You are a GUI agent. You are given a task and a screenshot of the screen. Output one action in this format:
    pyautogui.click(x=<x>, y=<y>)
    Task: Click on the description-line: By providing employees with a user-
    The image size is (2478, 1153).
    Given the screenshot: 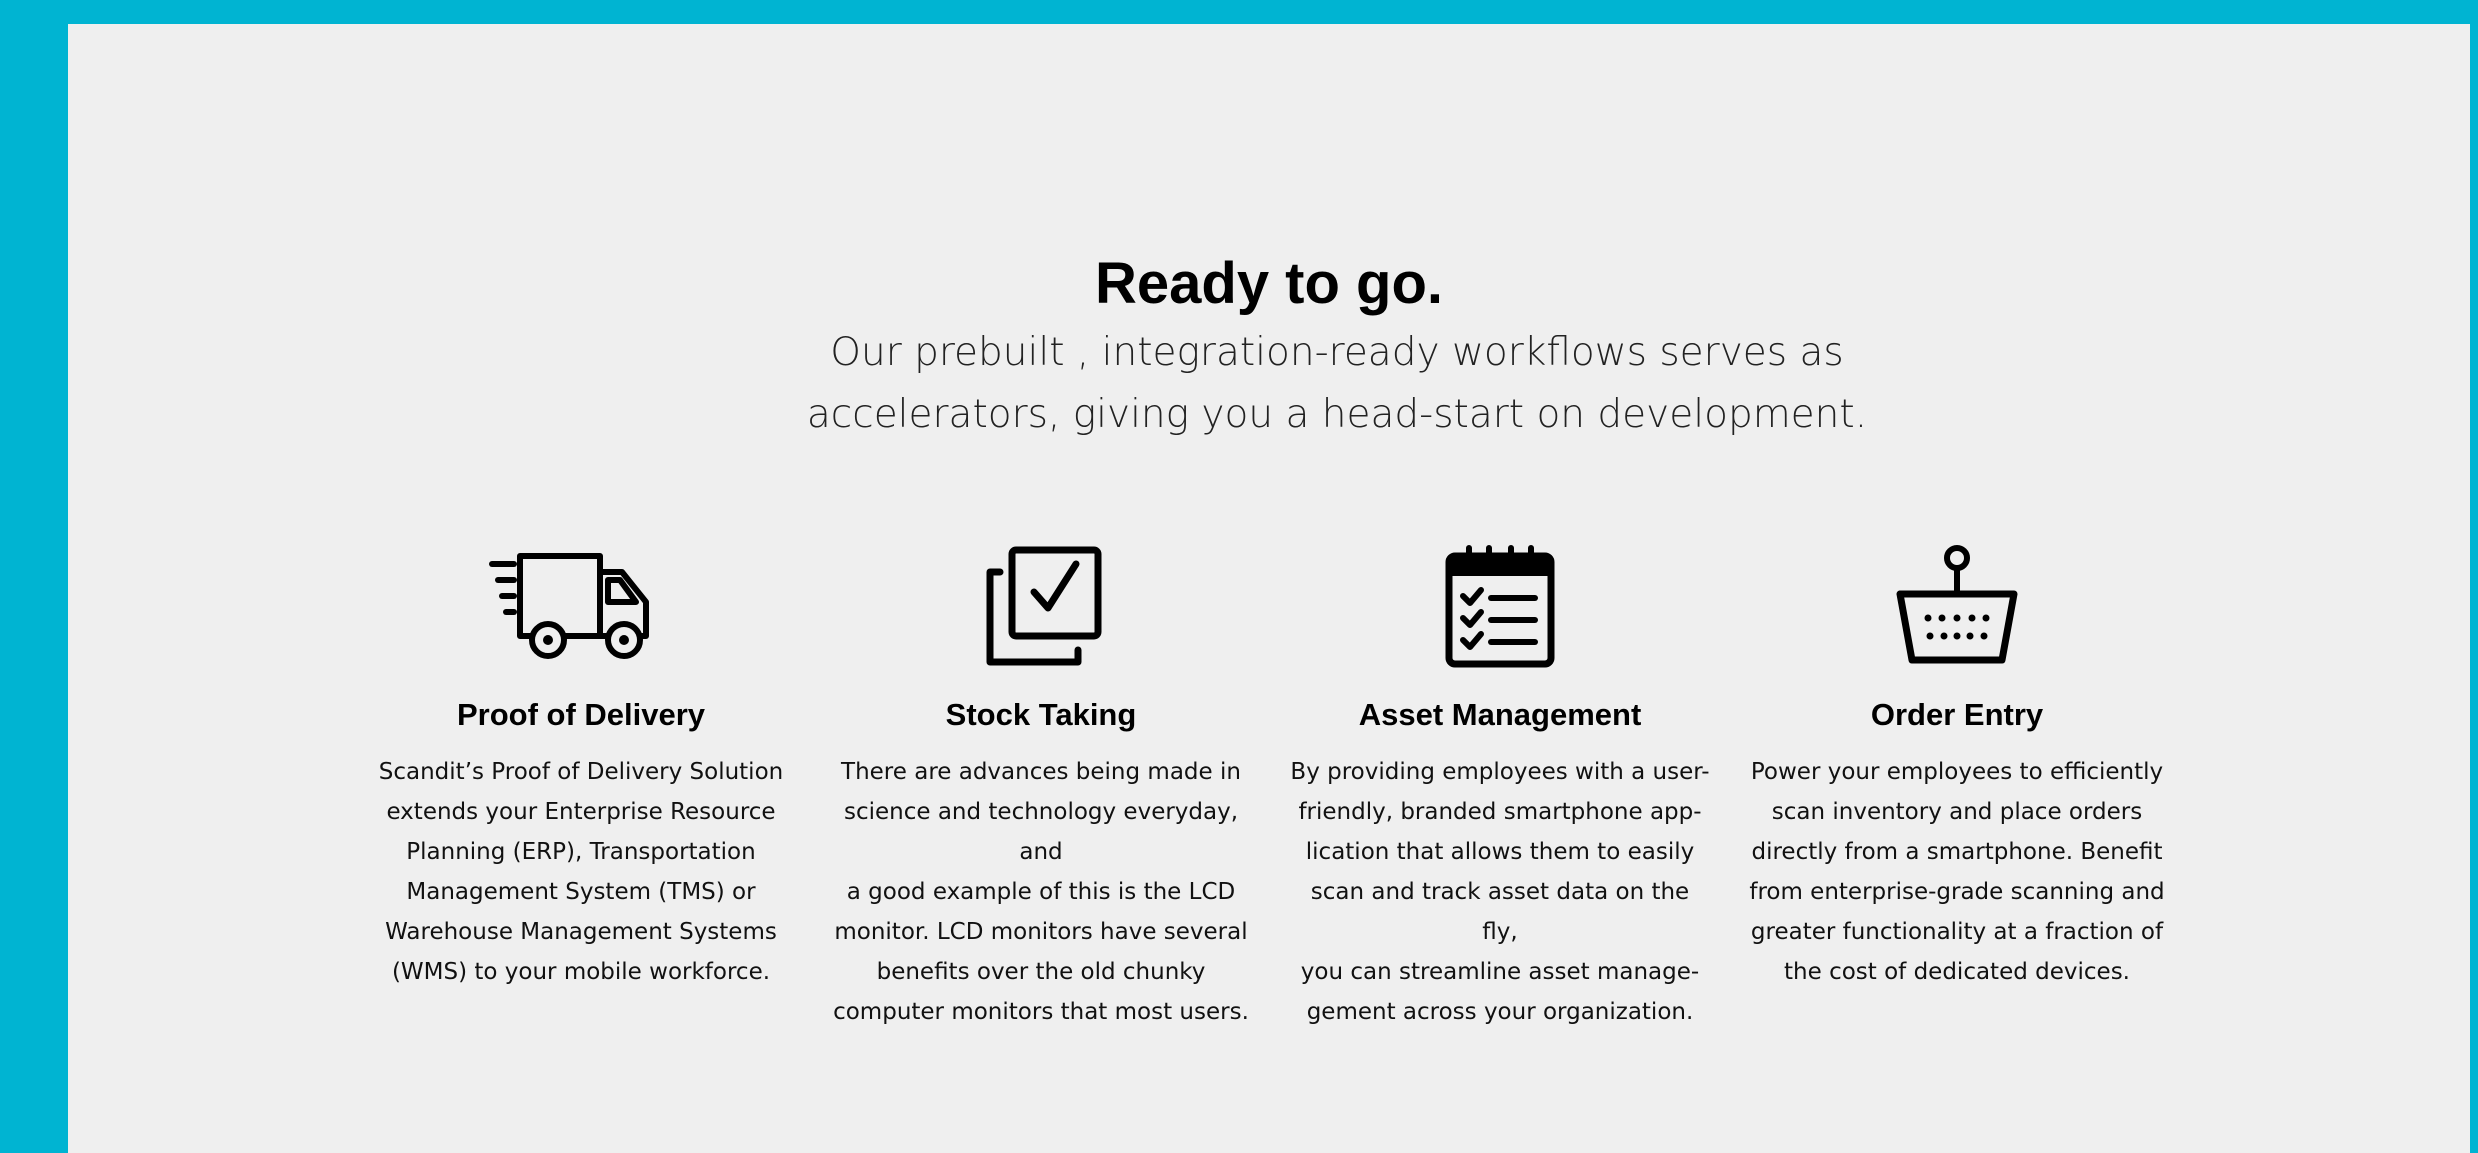 What is the action you would take?
    pyautogui.click(x=1500, y=772)
    